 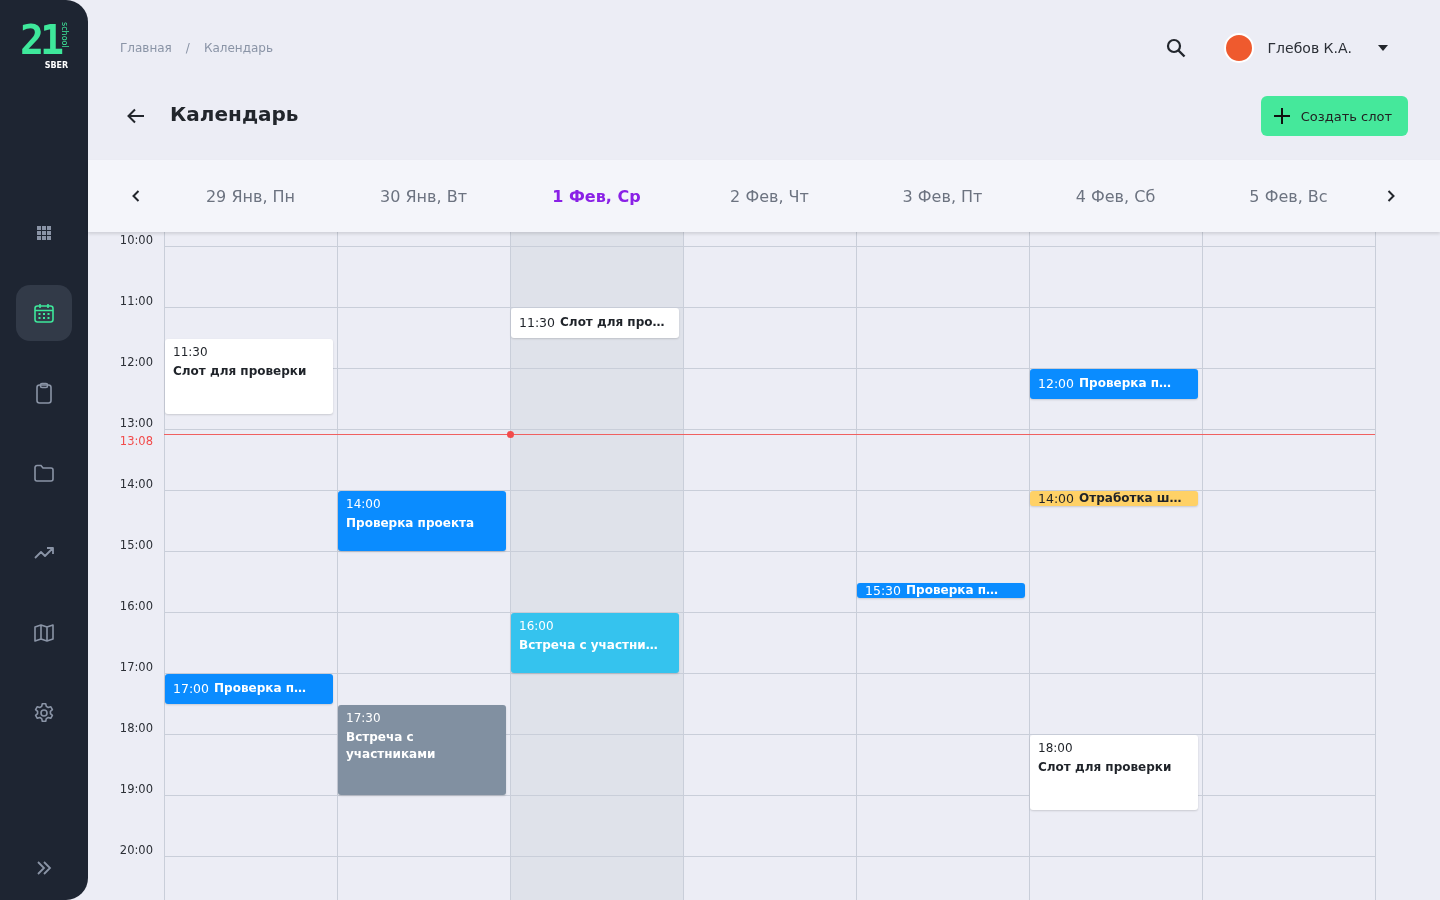 I want to click on event-time: 18:00, so click(x=1056, y=748).